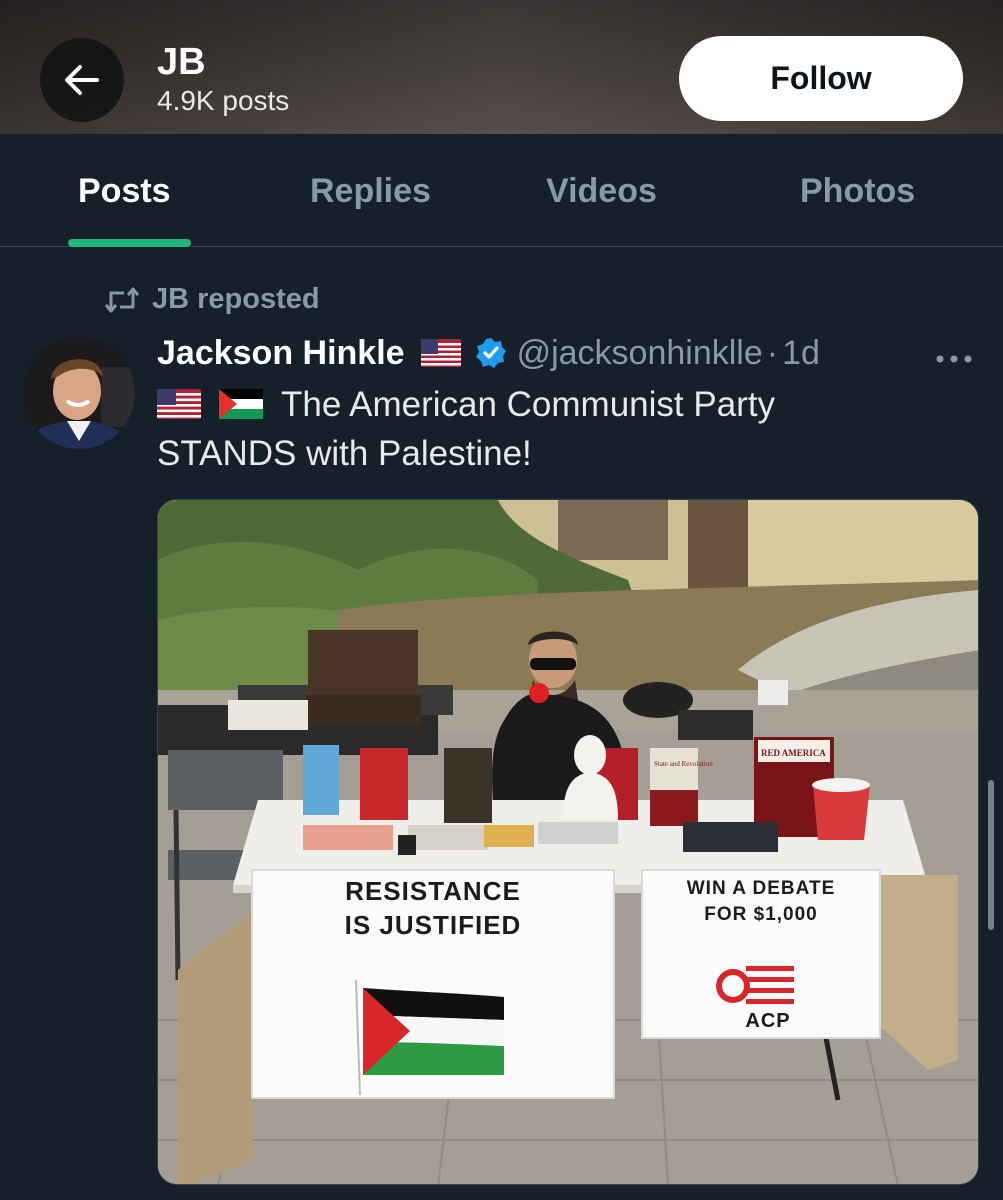 This screenshot has width=1003, height=1200. I want to click on author-line: Jackson Hinkle @jacksonhinklle · 1d, so click(488, 353).